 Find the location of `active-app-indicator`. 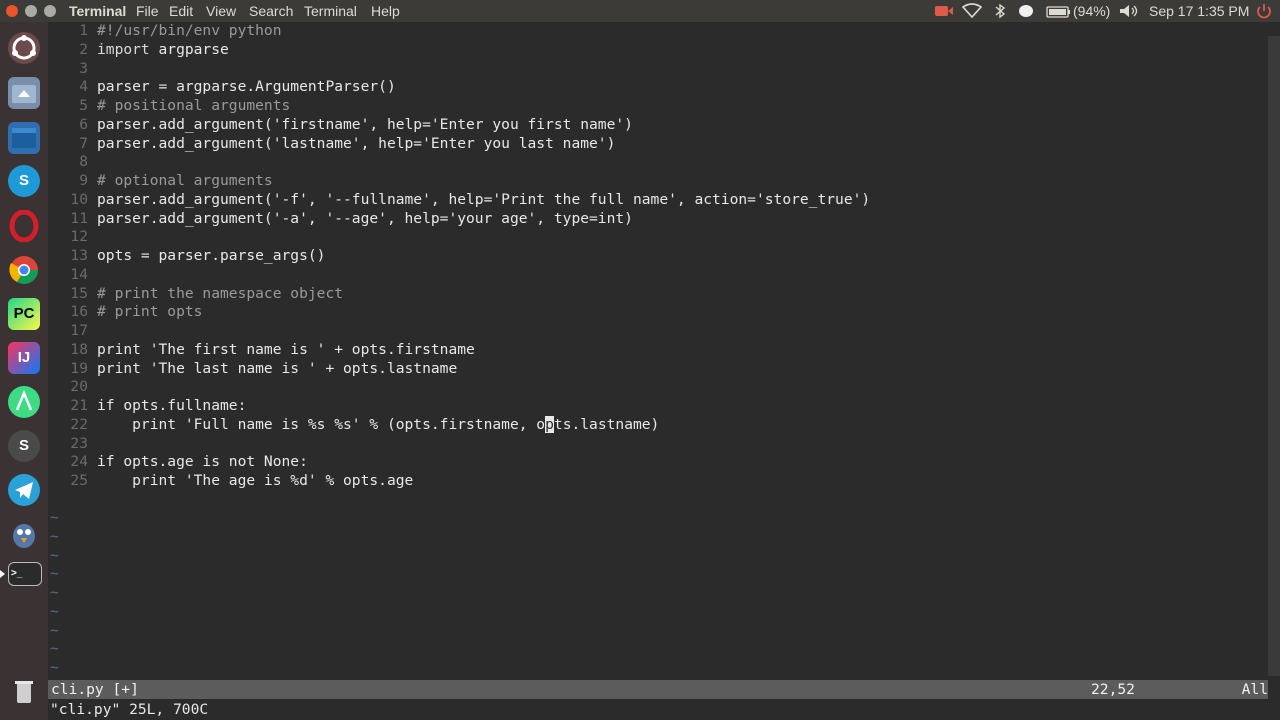

active-app-indicator is located at coordinates (2, 574).